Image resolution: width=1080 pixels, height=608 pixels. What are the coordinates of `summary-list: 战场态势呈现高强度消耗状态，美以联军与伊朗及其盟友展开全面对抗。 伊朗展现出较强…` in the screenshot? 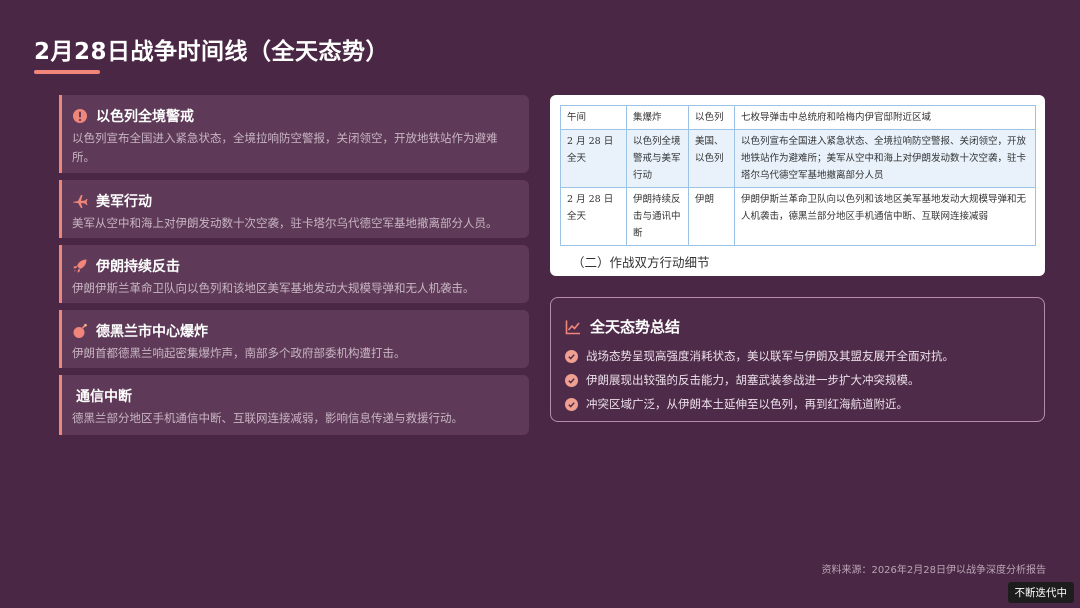 It's located at (759, 380).